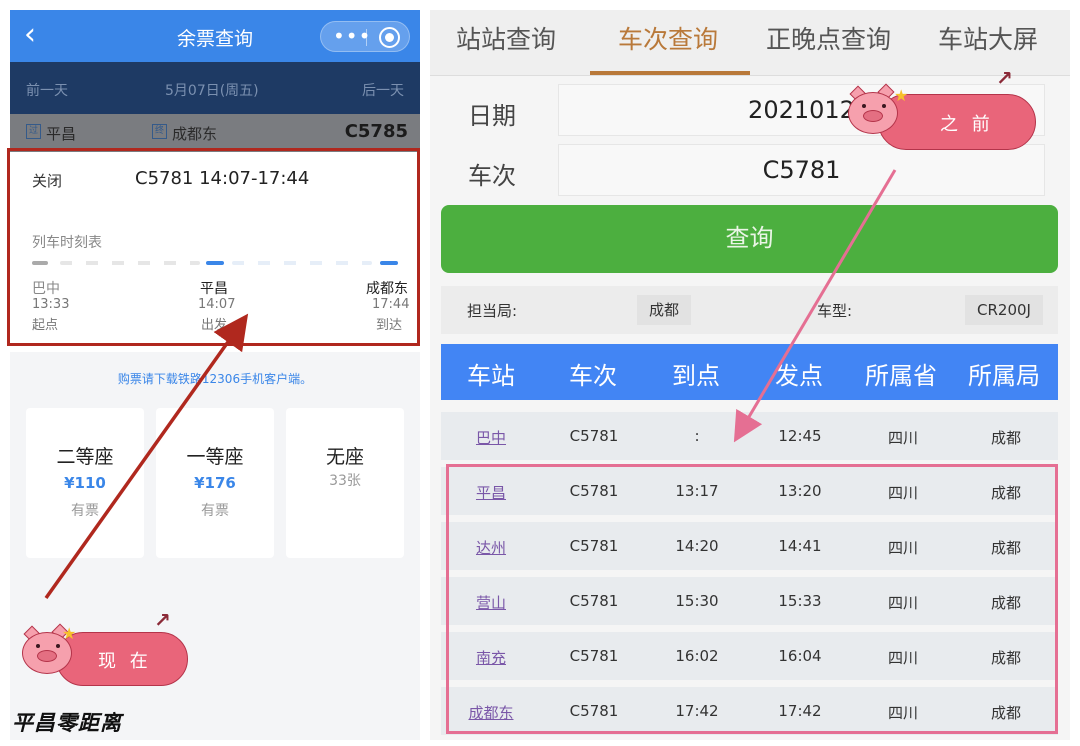 The image size is (1080, 746). I want to click on sticker-label: 现 在, so click(125, 661).